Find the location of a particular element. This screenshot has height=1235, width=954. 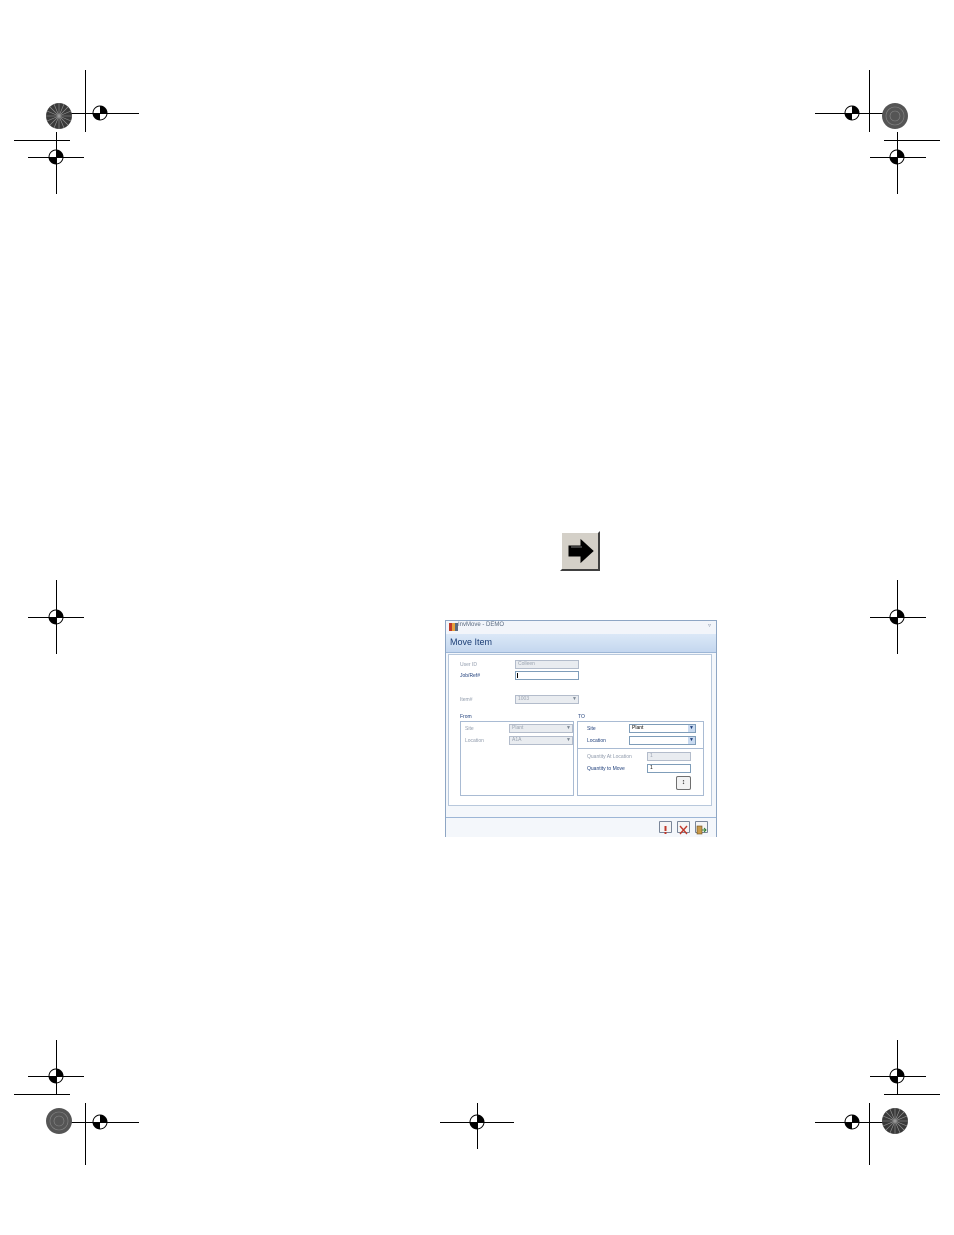

to-site-select: Plant ▼ is located at coordinates (662, 728).